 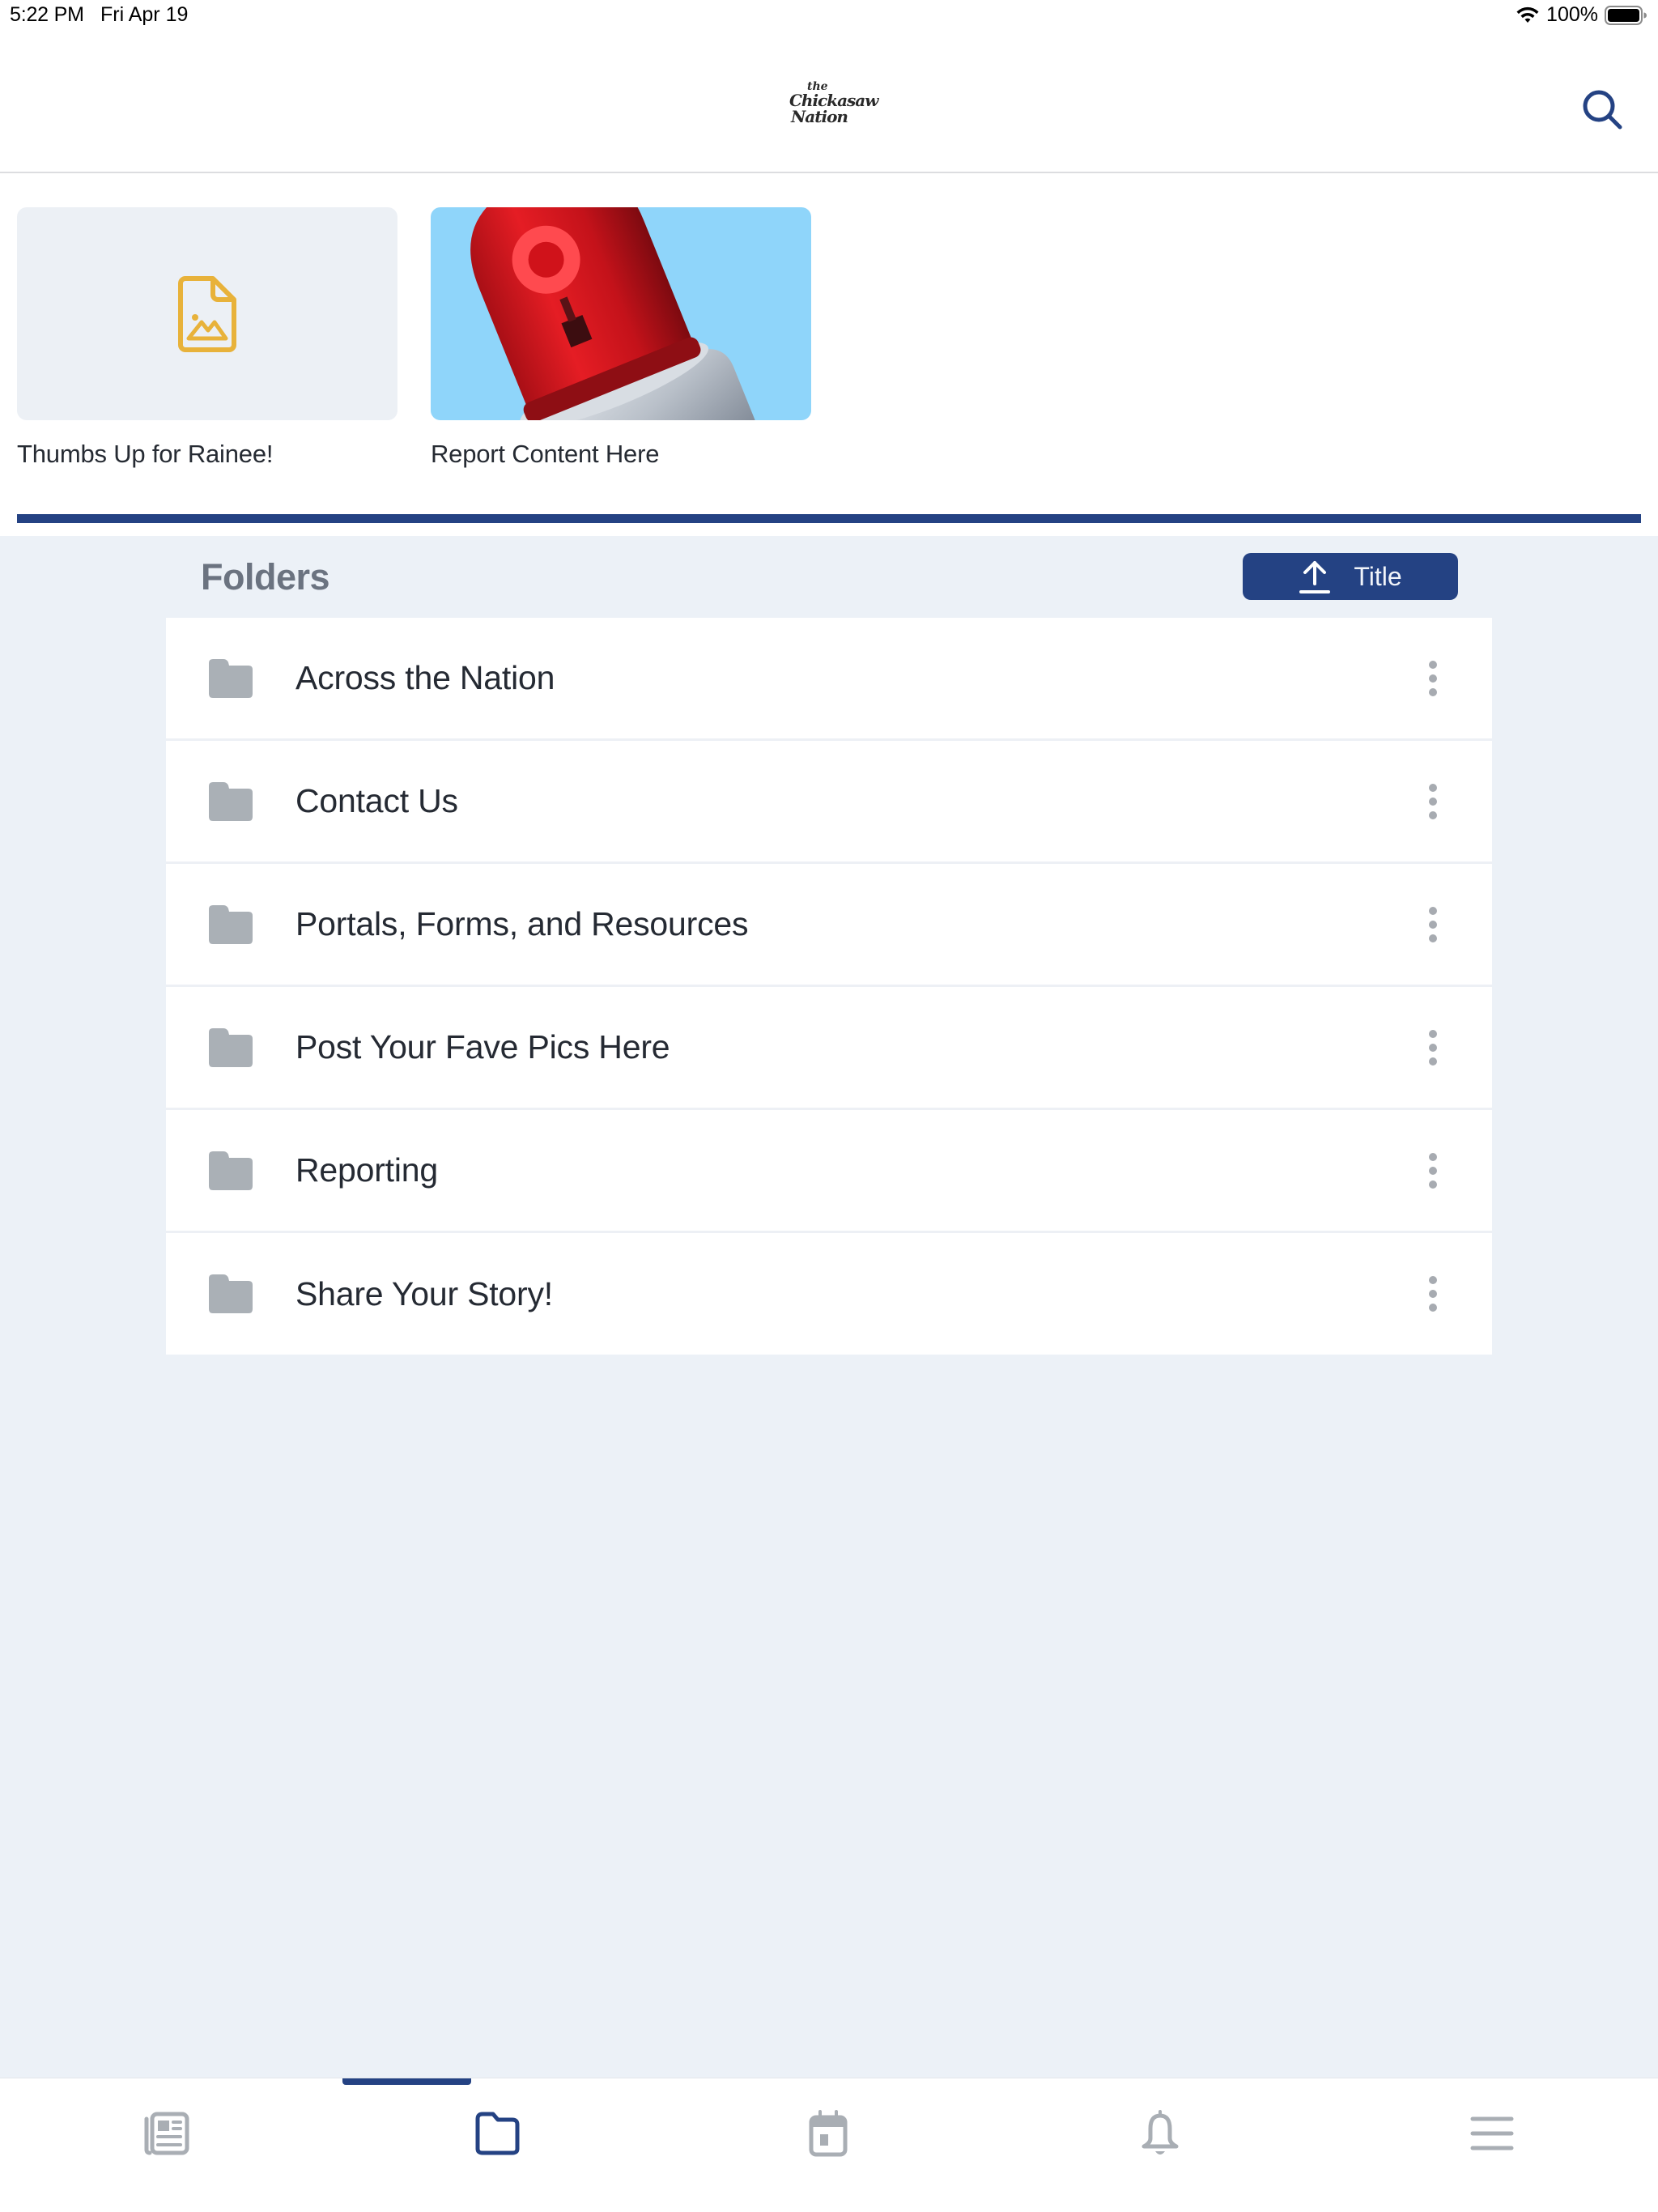 I want to click on folder-name: Post Your Fave Pics Here, so click(x=482, y=1047).